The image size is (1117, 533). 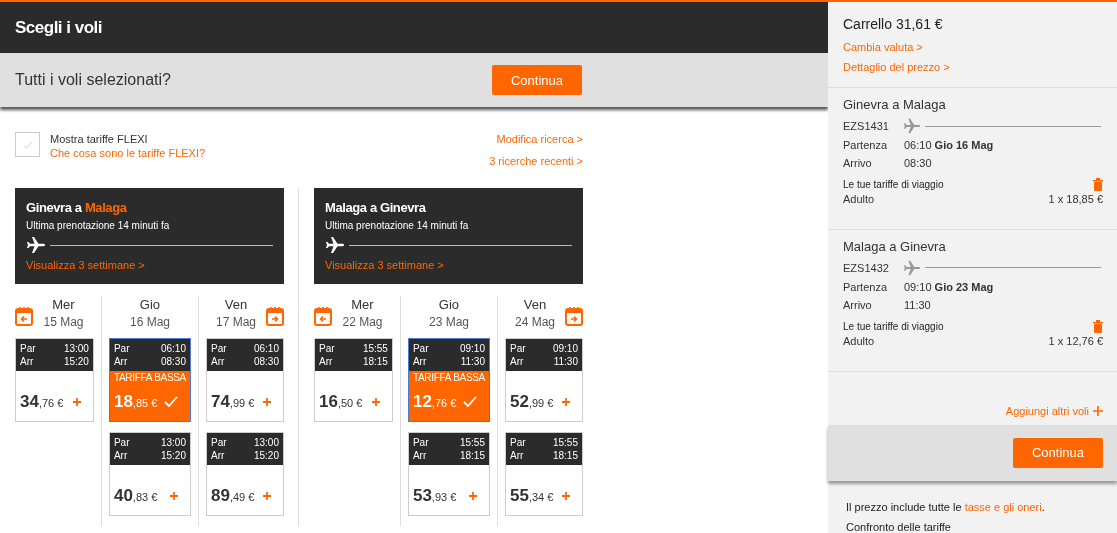 I want to click on flight-fare-card: Par 06:10 Arr 08:30 TARIFFA BASSA 18,85 €, so click(x=149, y=380).